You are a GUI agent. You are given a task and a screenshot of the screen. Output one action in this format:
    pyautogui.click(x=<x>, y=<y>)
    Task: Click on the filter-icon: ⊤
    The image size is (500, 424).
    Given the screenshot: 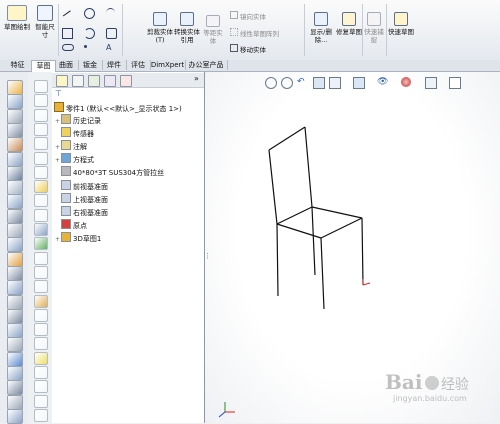 What is the action you would take?
    pyautogui.click(x=58, y=93)
    